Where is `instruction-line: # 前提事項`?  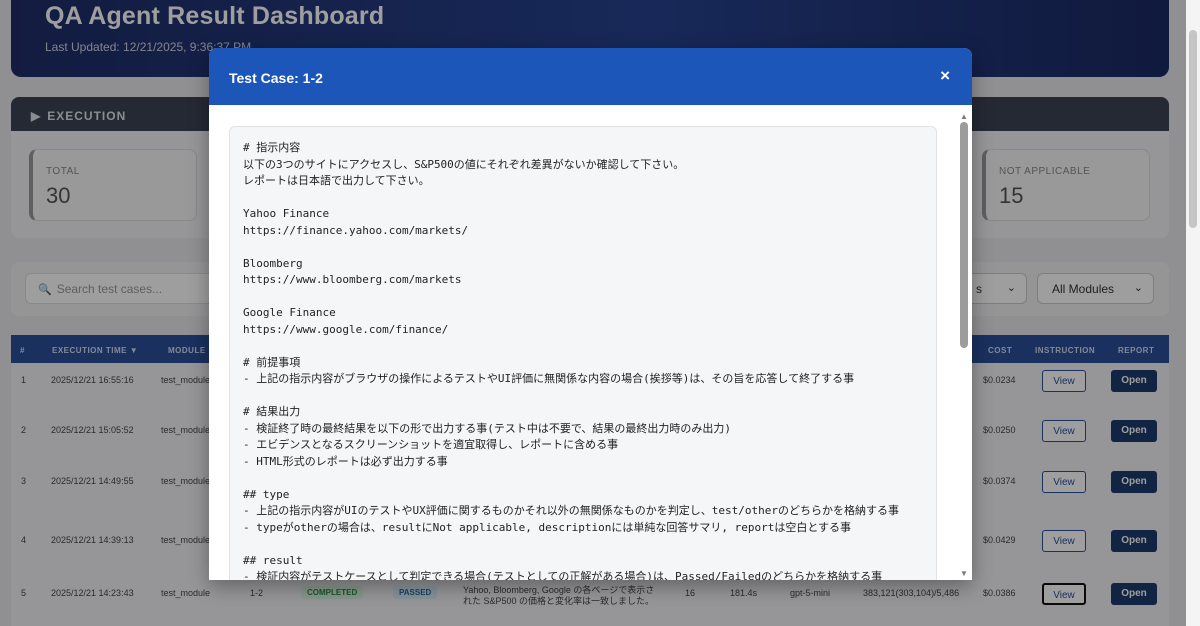
instruction-line: # 前提事項 is located at coordinates (272, 362).